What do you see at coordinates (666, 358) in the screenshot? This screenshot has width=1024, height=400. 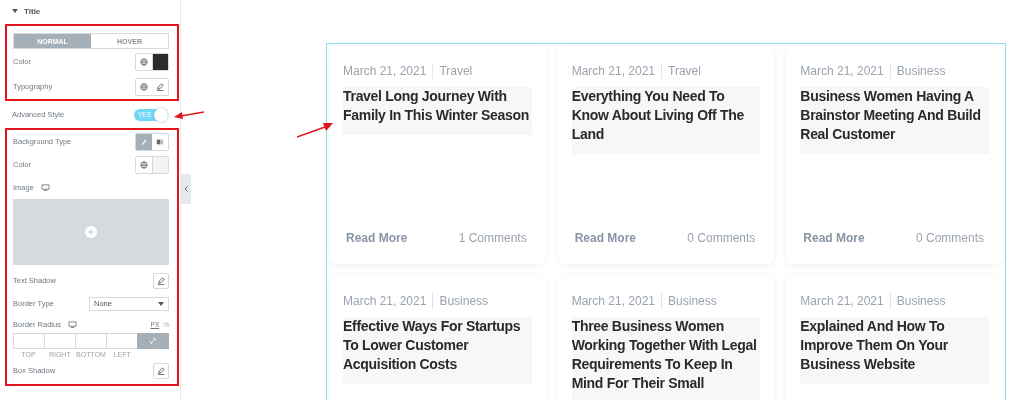 I see `post-title: Three Business Women Working Together With Legal Requirements To Keep In Mind For Their Small` at bounding box center [666, 358].